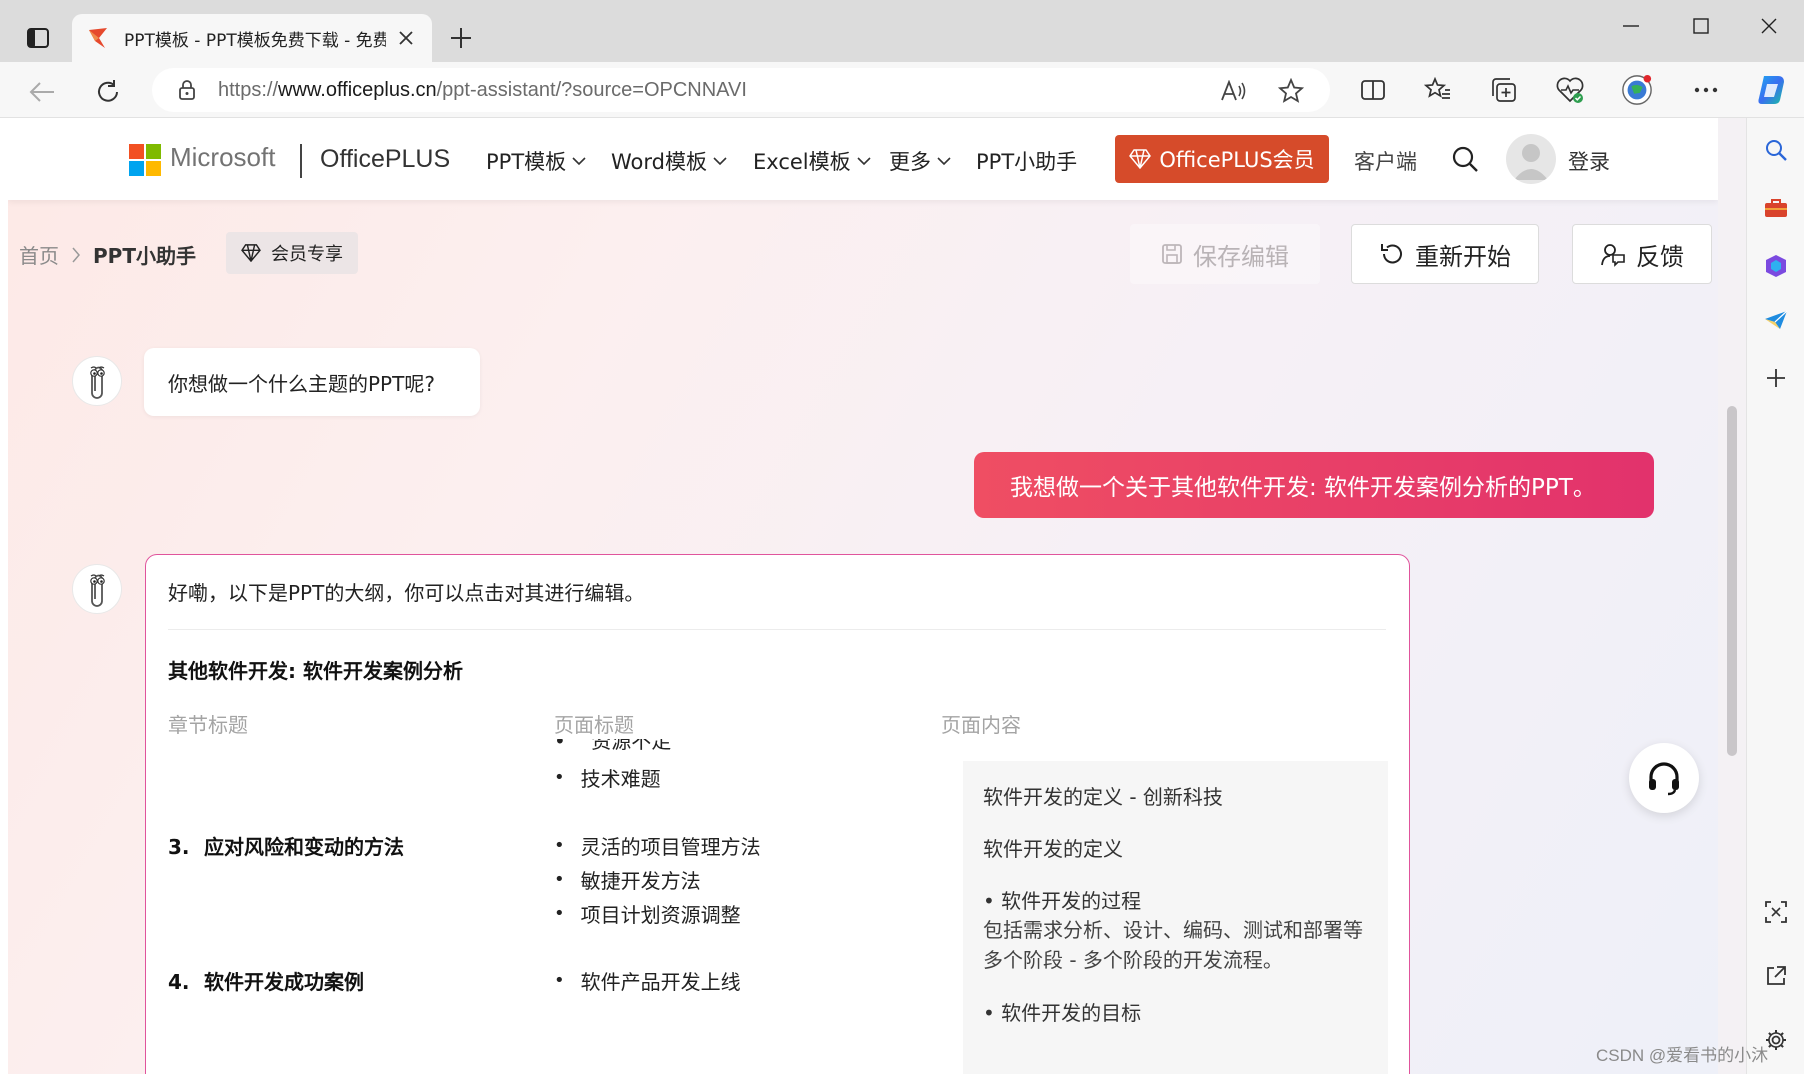 The height and width of the screenshot is (1074, 1804). I want to click on nav-label: PPT小助手, so click(1027, 162).